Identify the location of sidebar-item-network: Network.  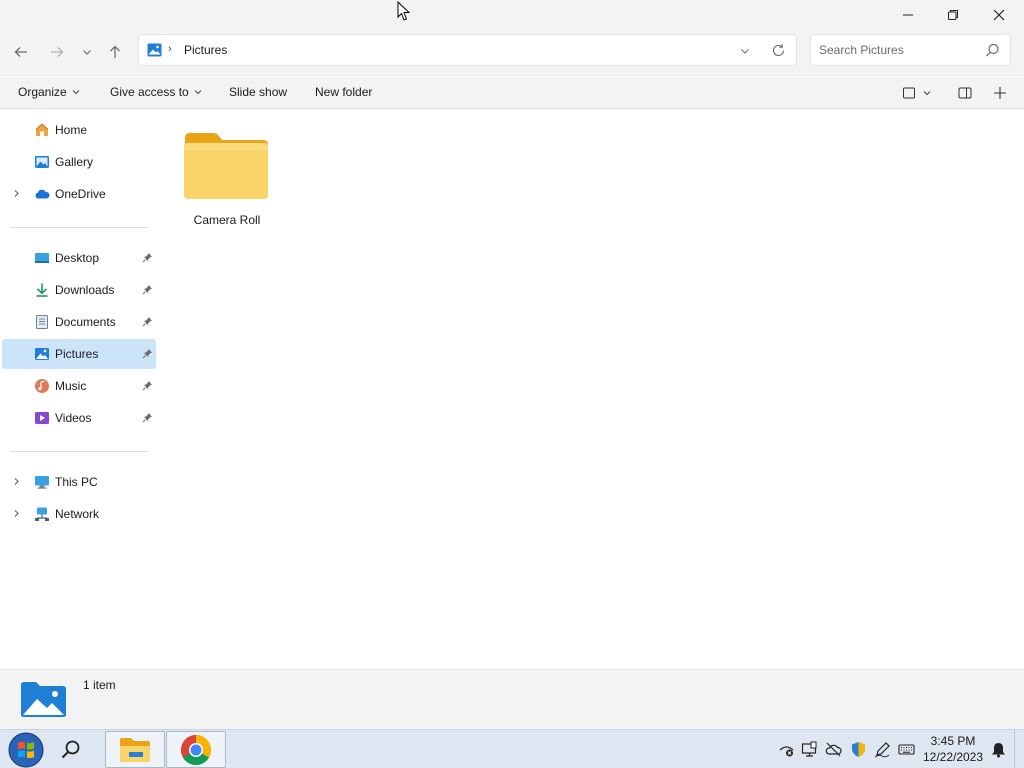
(79, 514).